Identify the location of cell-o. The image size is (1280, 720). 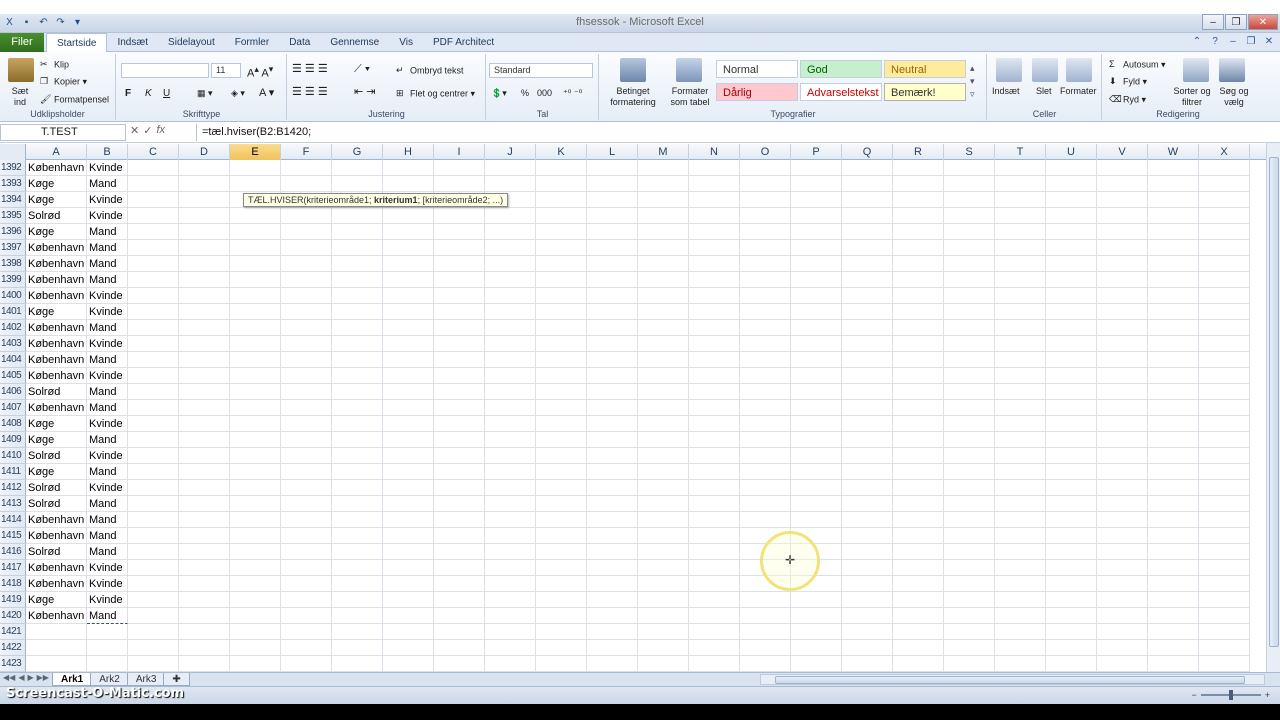
(765, 264).